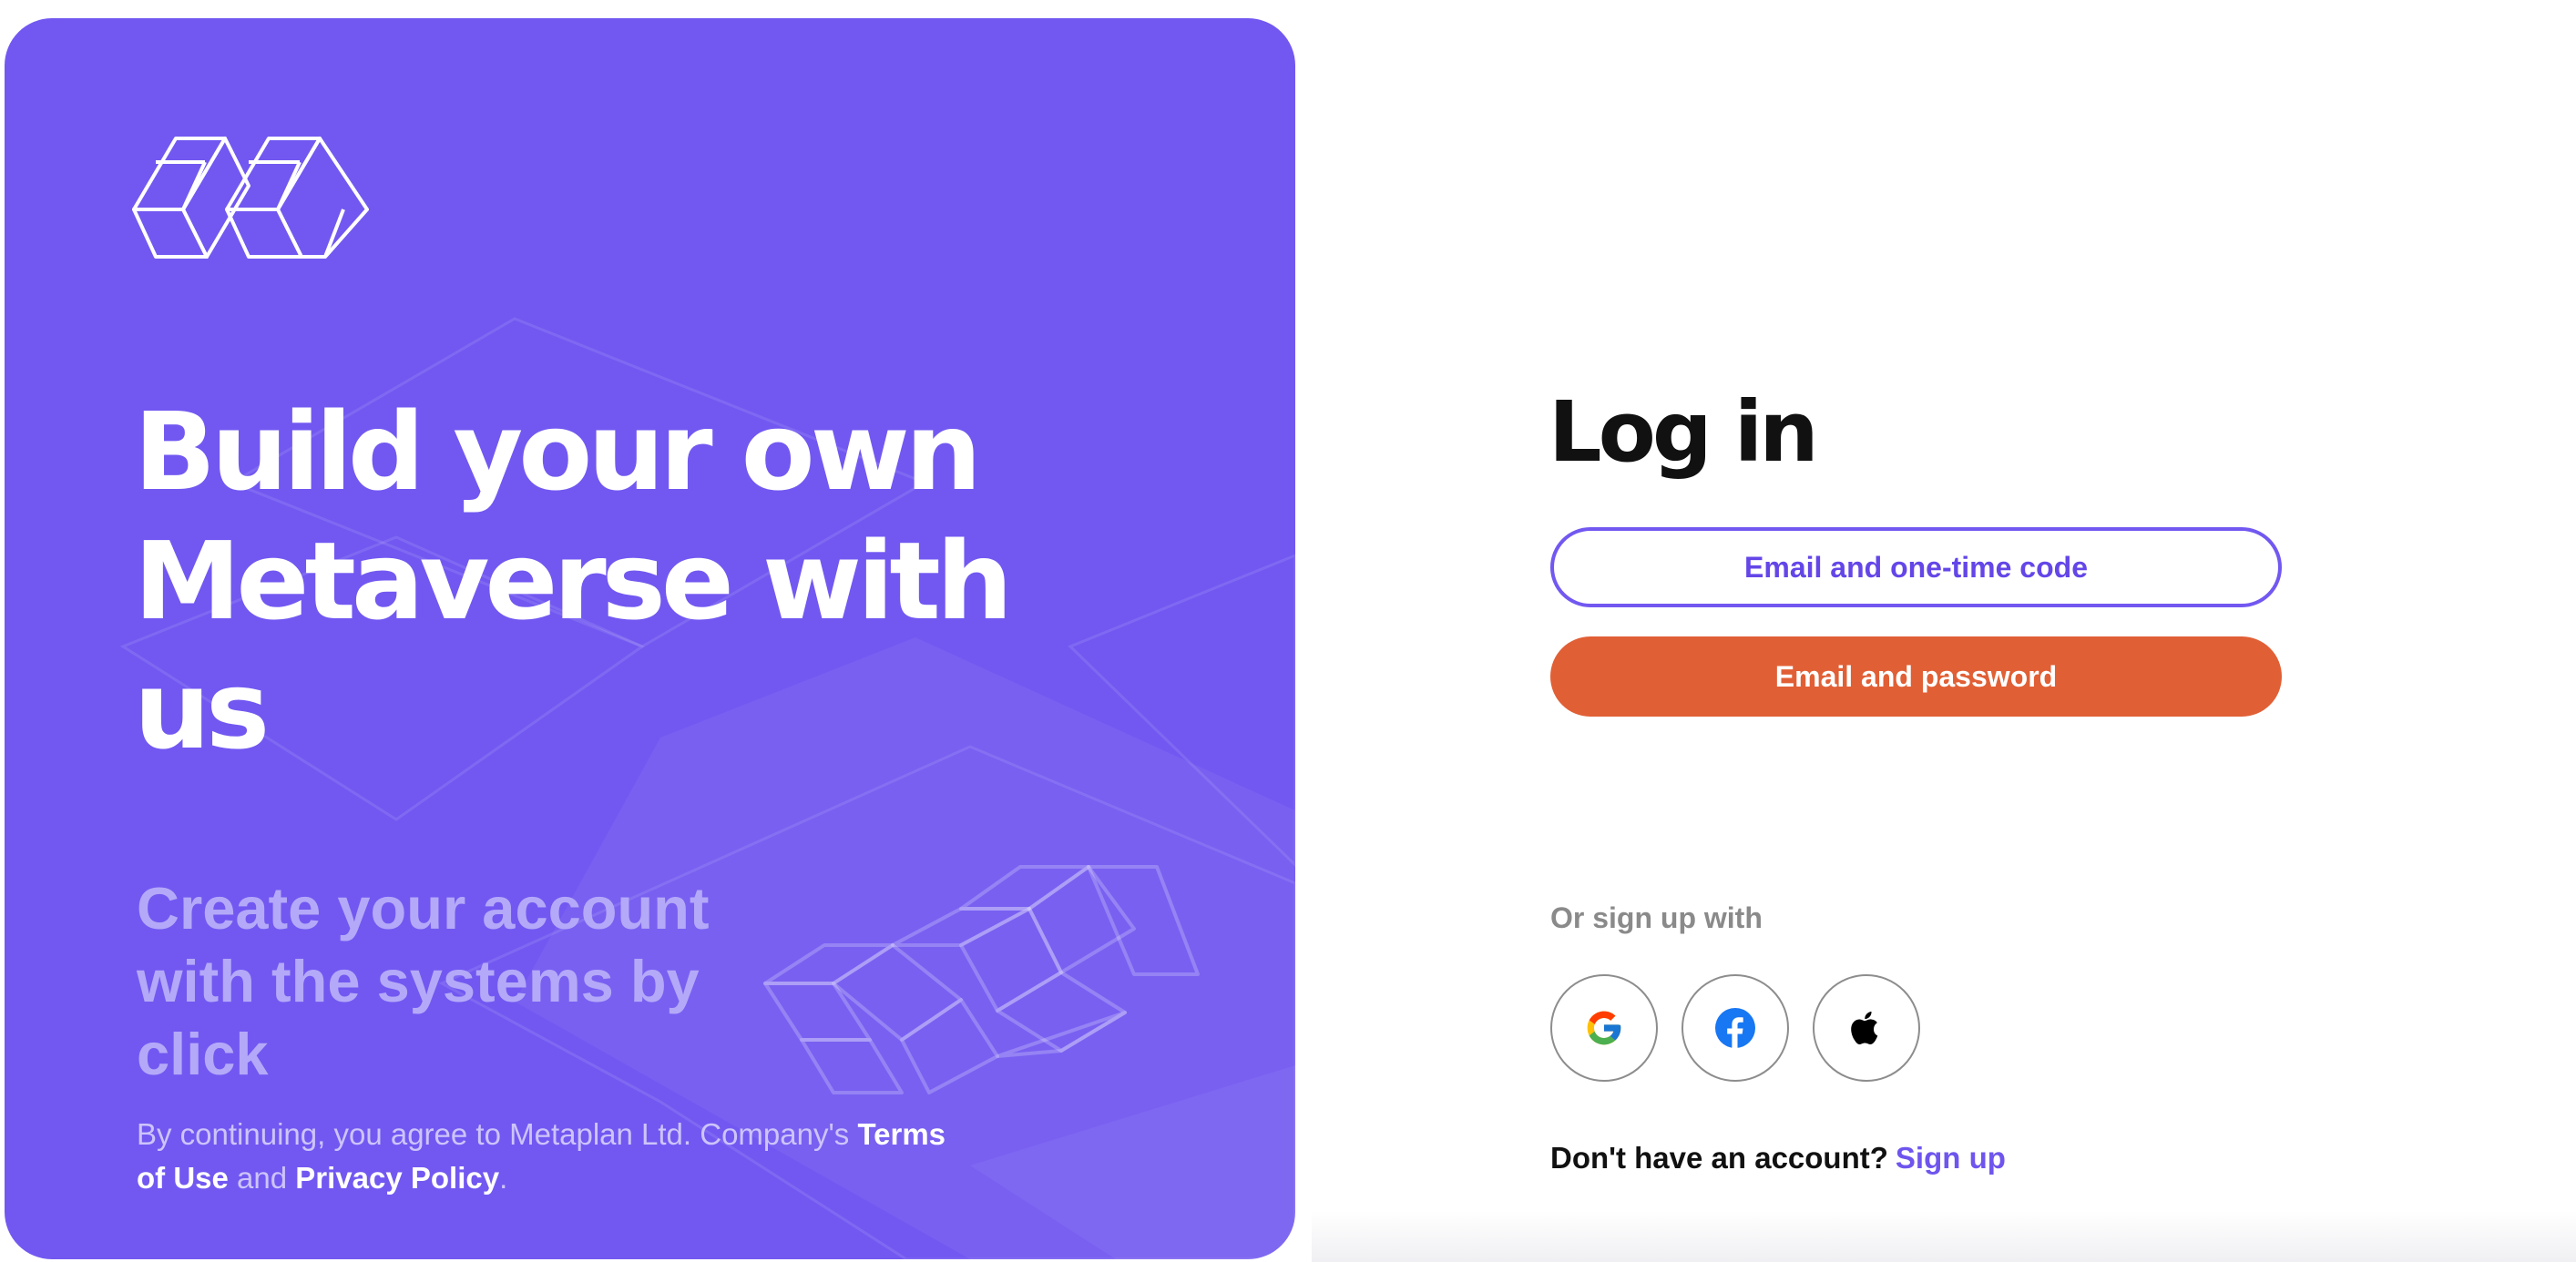 This screenshot has height=1262, width=2576. I want to click on facebook-sign-up-button, so click(1735, 1028).